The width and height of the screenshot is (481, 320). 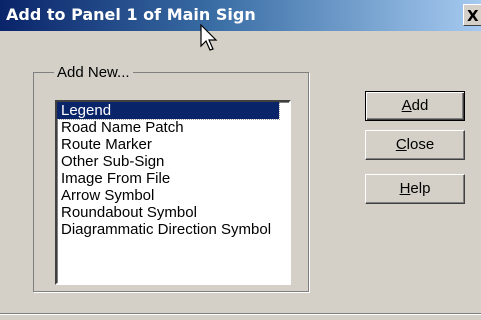 I want to click on list-item: Image From File, so click(x=173, y=178).